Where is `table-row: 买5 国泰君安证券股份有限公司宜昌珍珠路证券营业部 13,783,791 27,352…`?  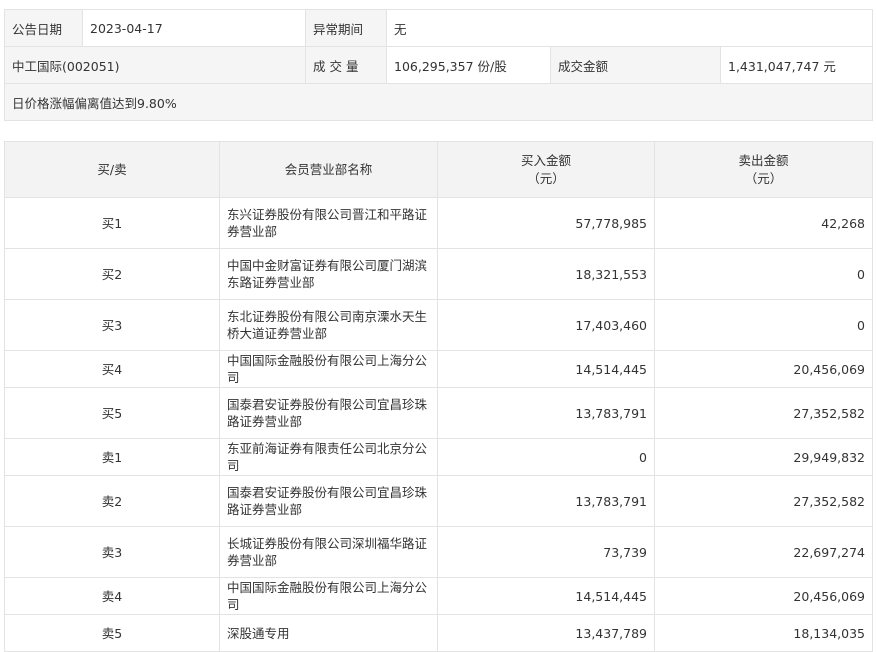
table-row: 买5 国泰君安证券股份有限公司宜昌珍珠路证券营业部 13,783,791 27,352… is located at coordinates (438, 413).